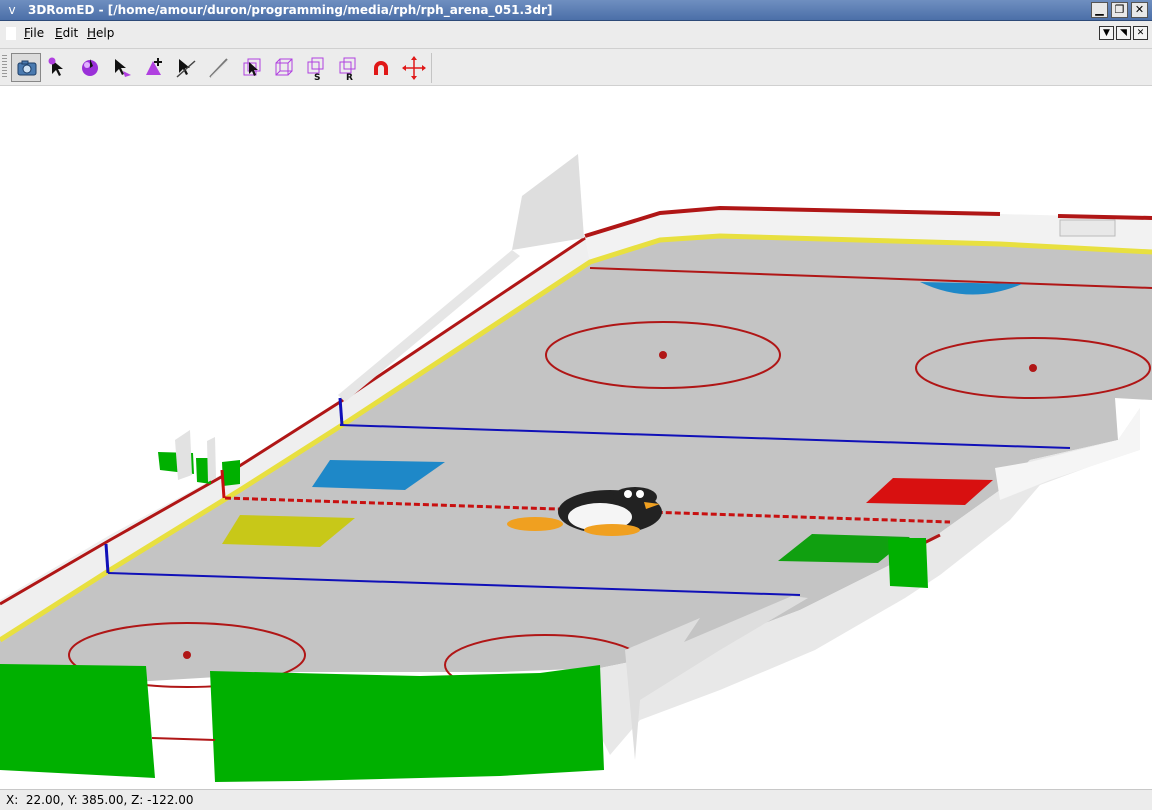  Describe the element at coordinates (105, 33) in the screenshot. I see `menu-help-label: elp` at that location.